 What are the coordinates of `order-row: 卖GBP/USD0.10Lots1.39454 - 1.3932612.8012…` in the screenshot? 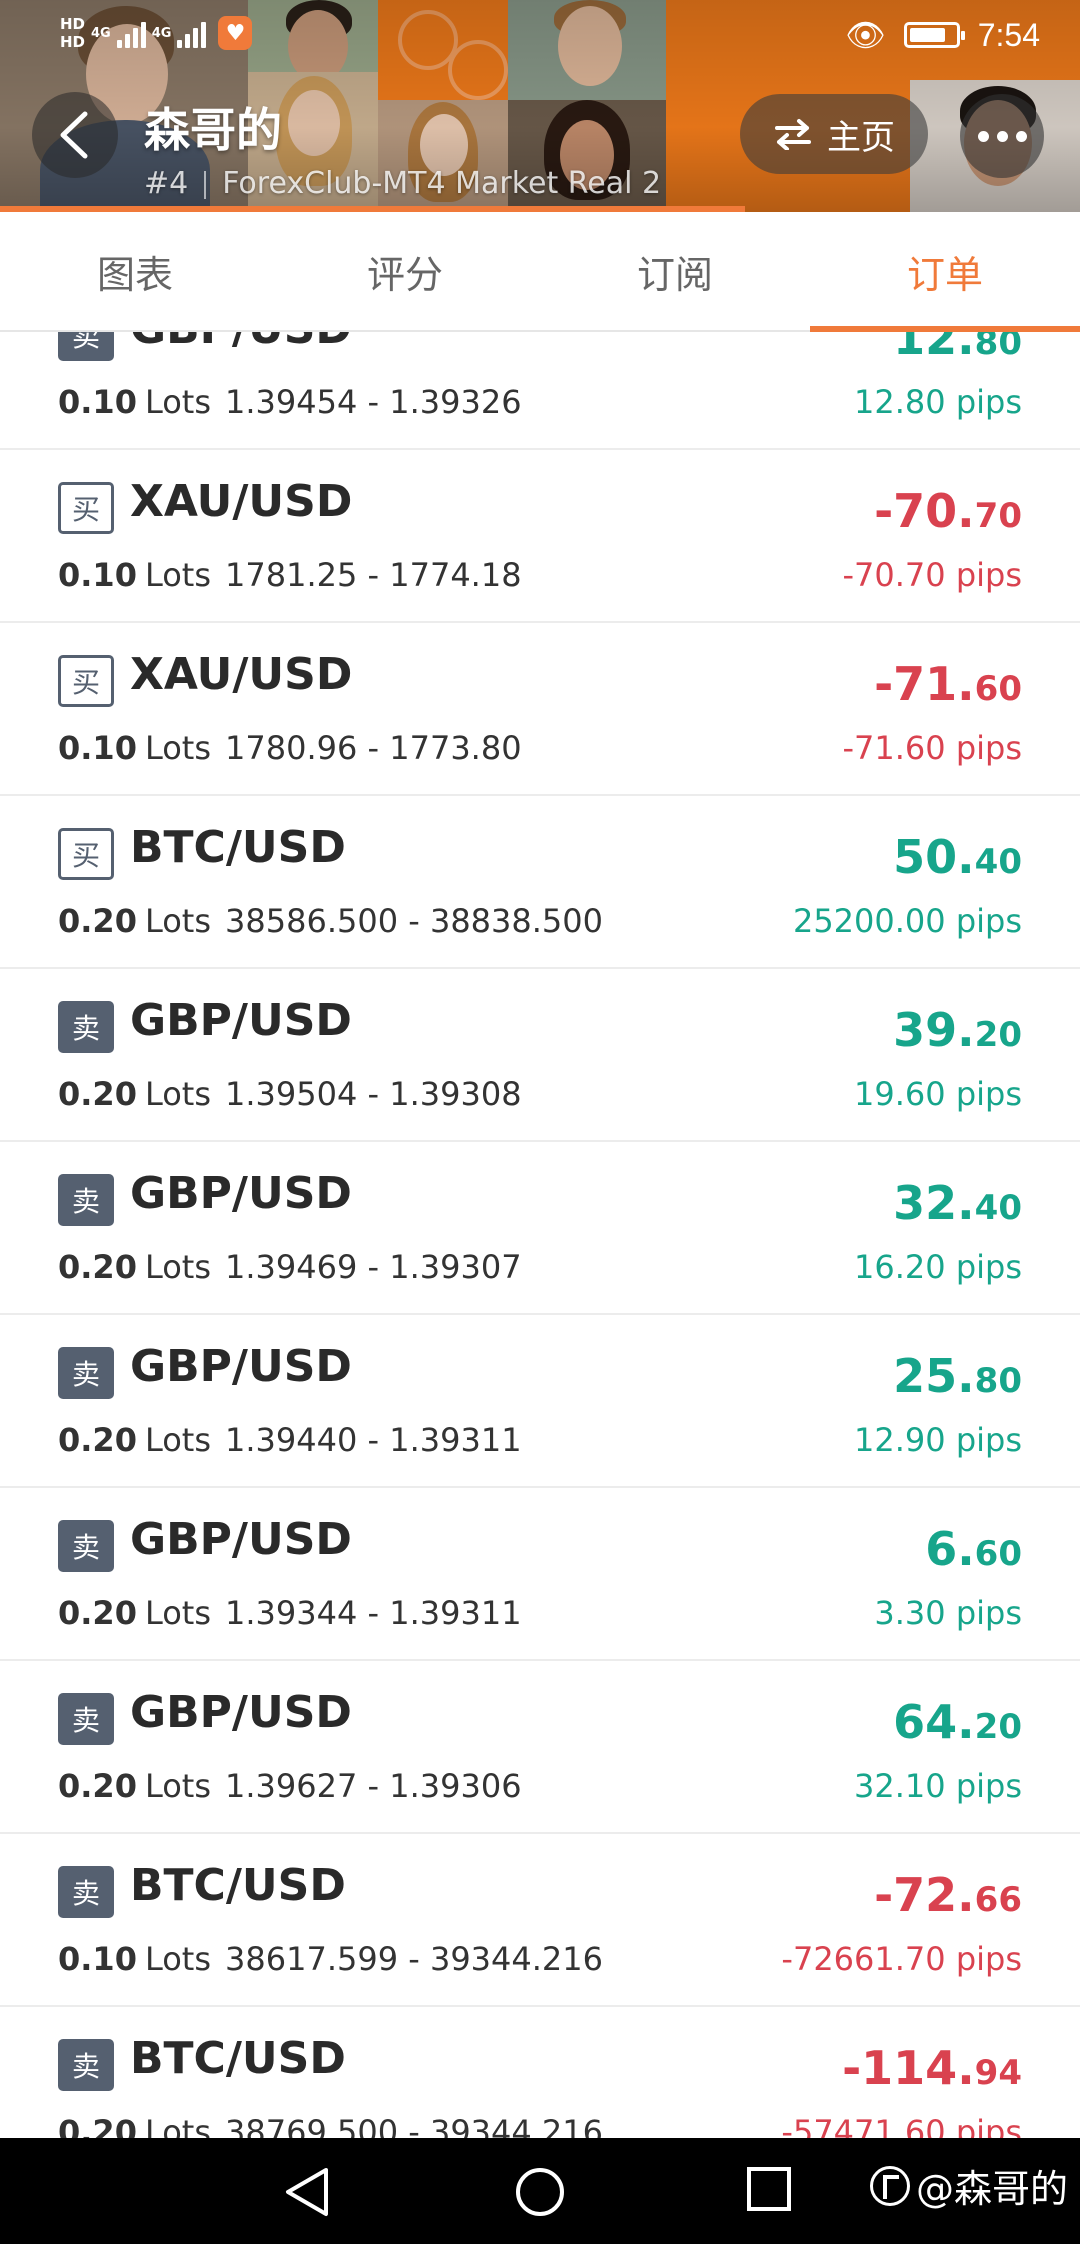 It's located at (540, 391).